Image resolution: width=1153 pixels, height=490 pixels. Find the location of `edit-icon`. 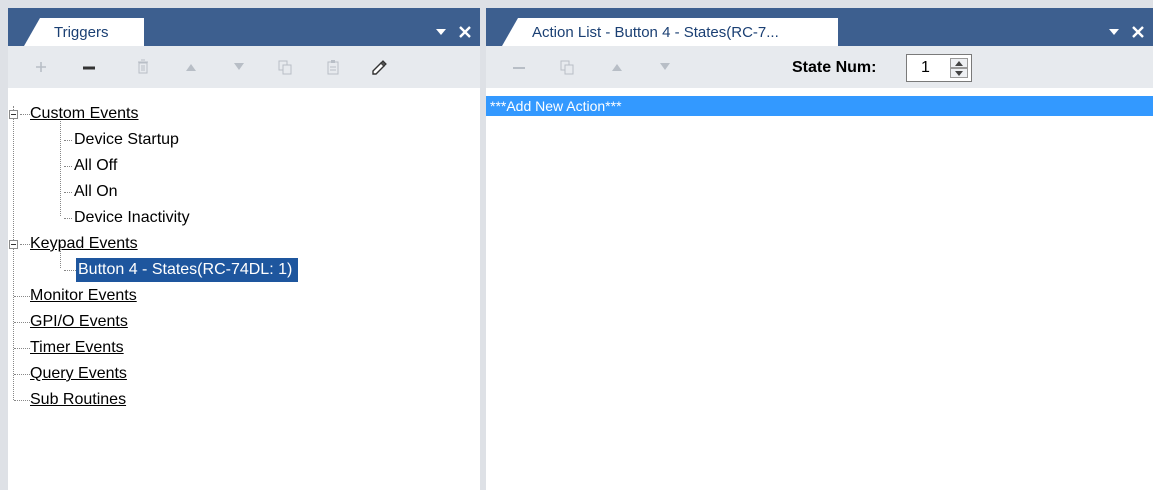

edit-icon is located at coordinates (379, 67).